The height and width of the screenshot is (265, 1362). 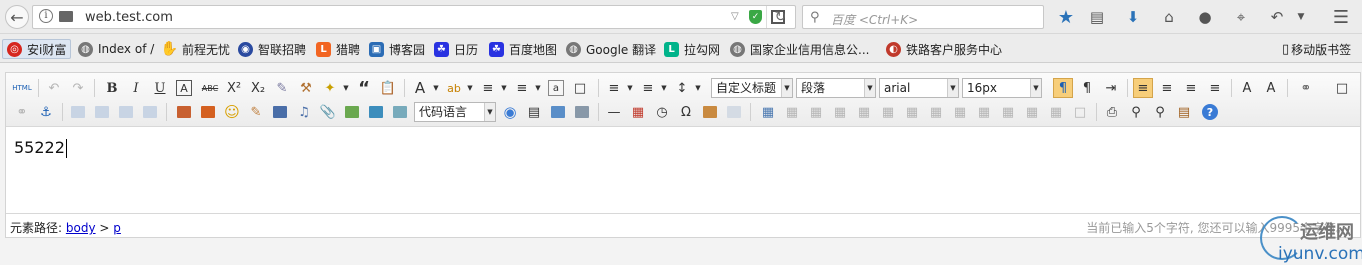 What do you see at coordinates (1316, 49) in the screenshot?
I see `mobile-bookmarks: ▯ 移动版书签` at bounding box center [1316, 49].